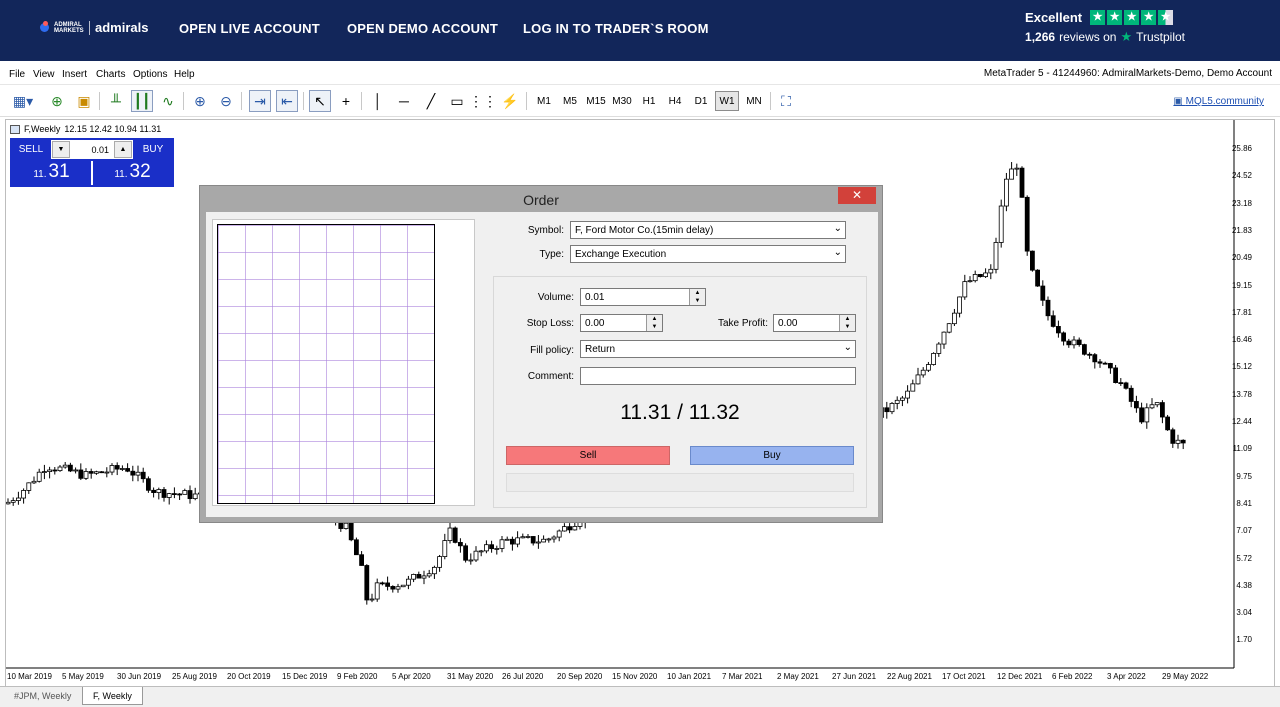 Image resolution: width=1280 pixels, height=707 pixels. I want to click on one-click-buy-price: 11. 32, so click(132, 173).